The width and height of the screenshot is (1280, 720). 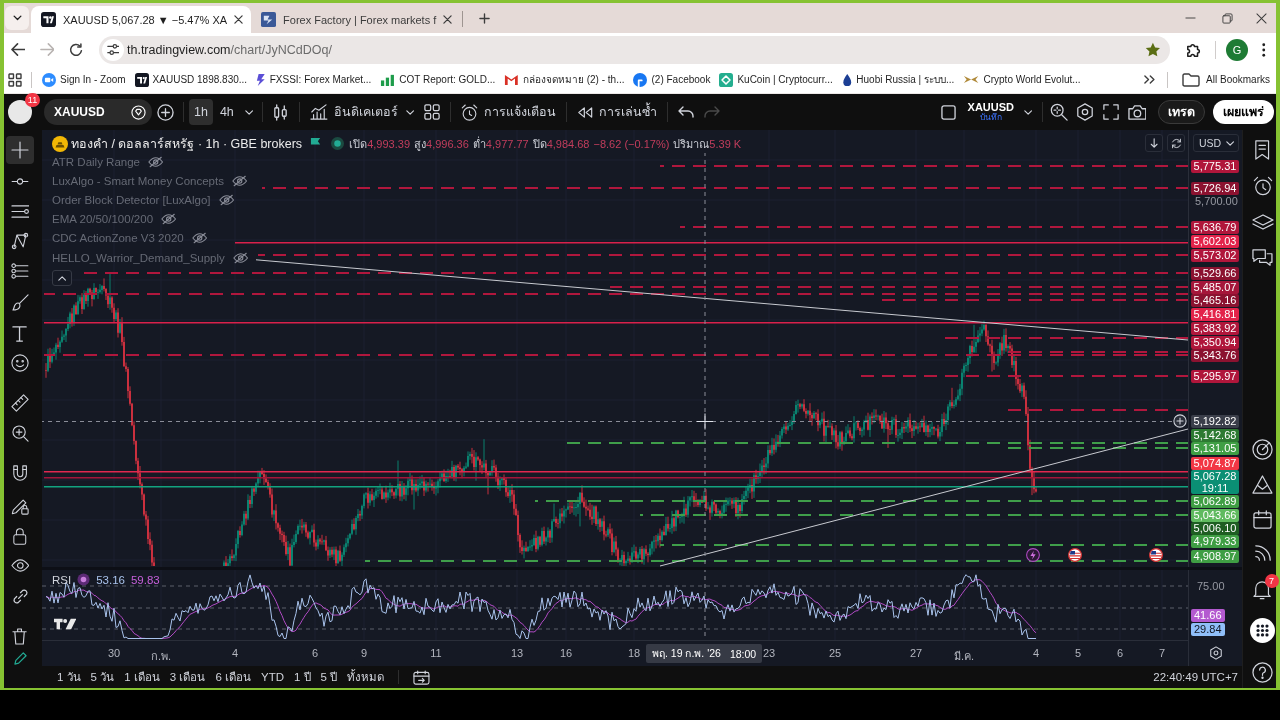 What do you see at coordinates (69, 677) in the screenshot?
I see `time-range-button: 1 วัน` at bounding box center [69, 677].